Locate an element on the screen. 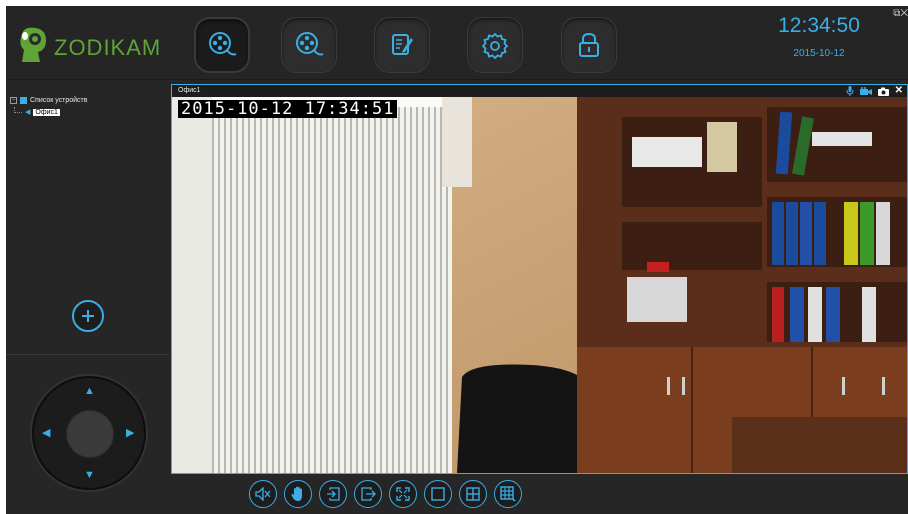  nav-live-view-button is located at coordinates (222, 45).